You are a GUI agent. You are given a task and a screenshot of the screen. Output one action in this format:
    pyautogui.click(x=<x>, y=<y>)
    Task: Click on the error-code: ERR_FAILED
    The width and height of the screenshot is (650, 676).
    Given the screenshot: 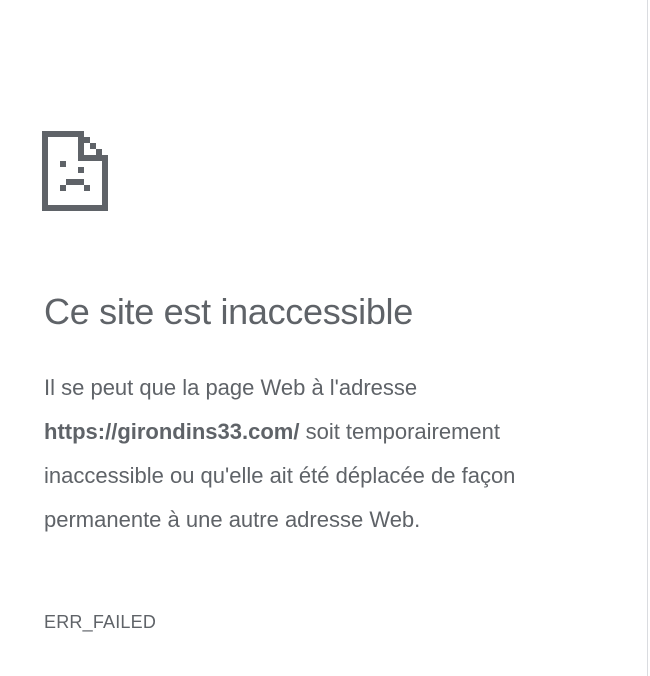 What is the action you would take?
    pyautogui.click(x=100, y=622)
    